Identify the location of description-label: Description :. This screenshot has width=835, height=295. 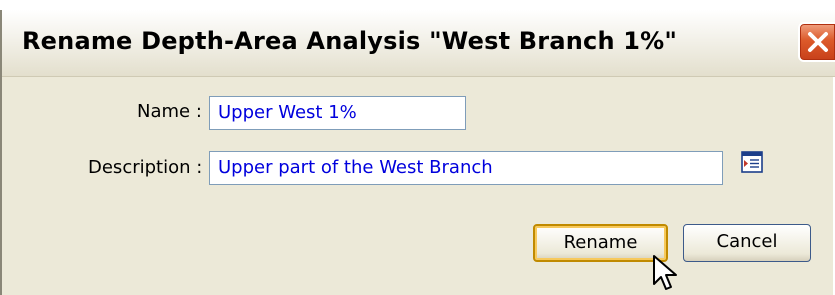
(145, 167).